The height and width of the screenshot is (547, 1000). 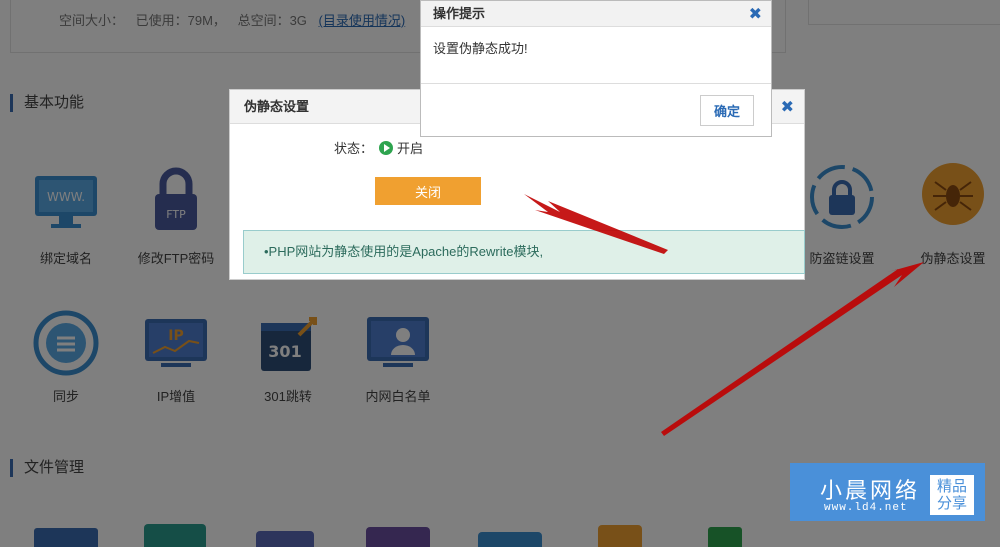 I want to click on watermark-title: 小晨网络, so click(x=870, y=490).